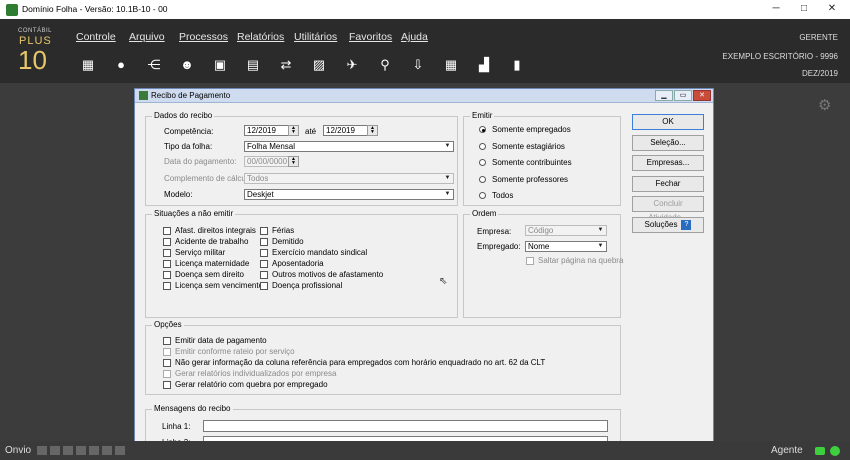  I want to click on gear-icon: ⚙, so click(824, 105).